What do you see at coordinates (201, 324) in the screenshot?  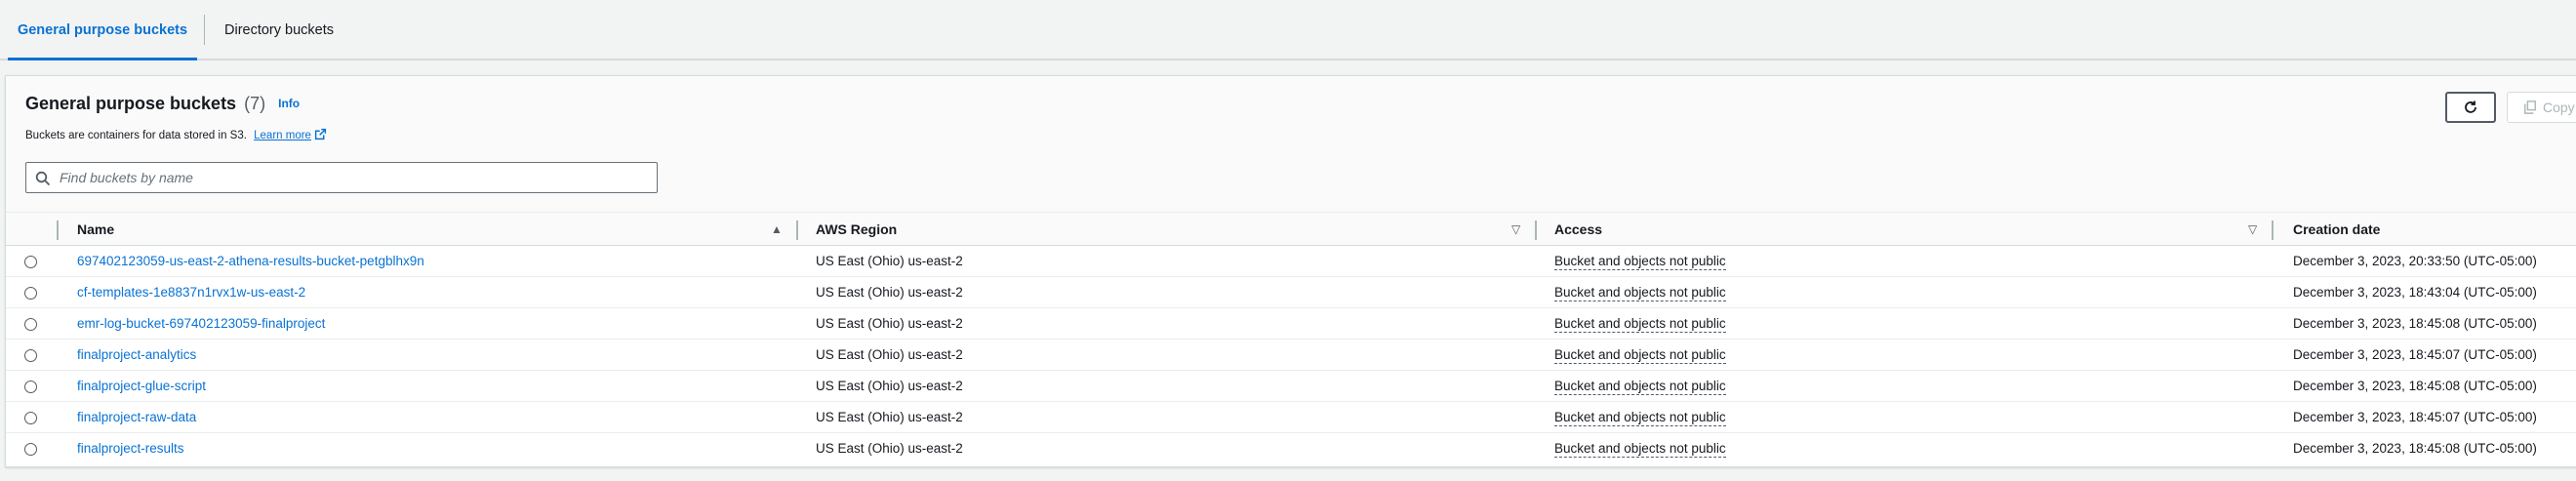 I see `bucket-name-link: emr-log-bucket-697402123059-finalproject` at bounding box center [201, 324].